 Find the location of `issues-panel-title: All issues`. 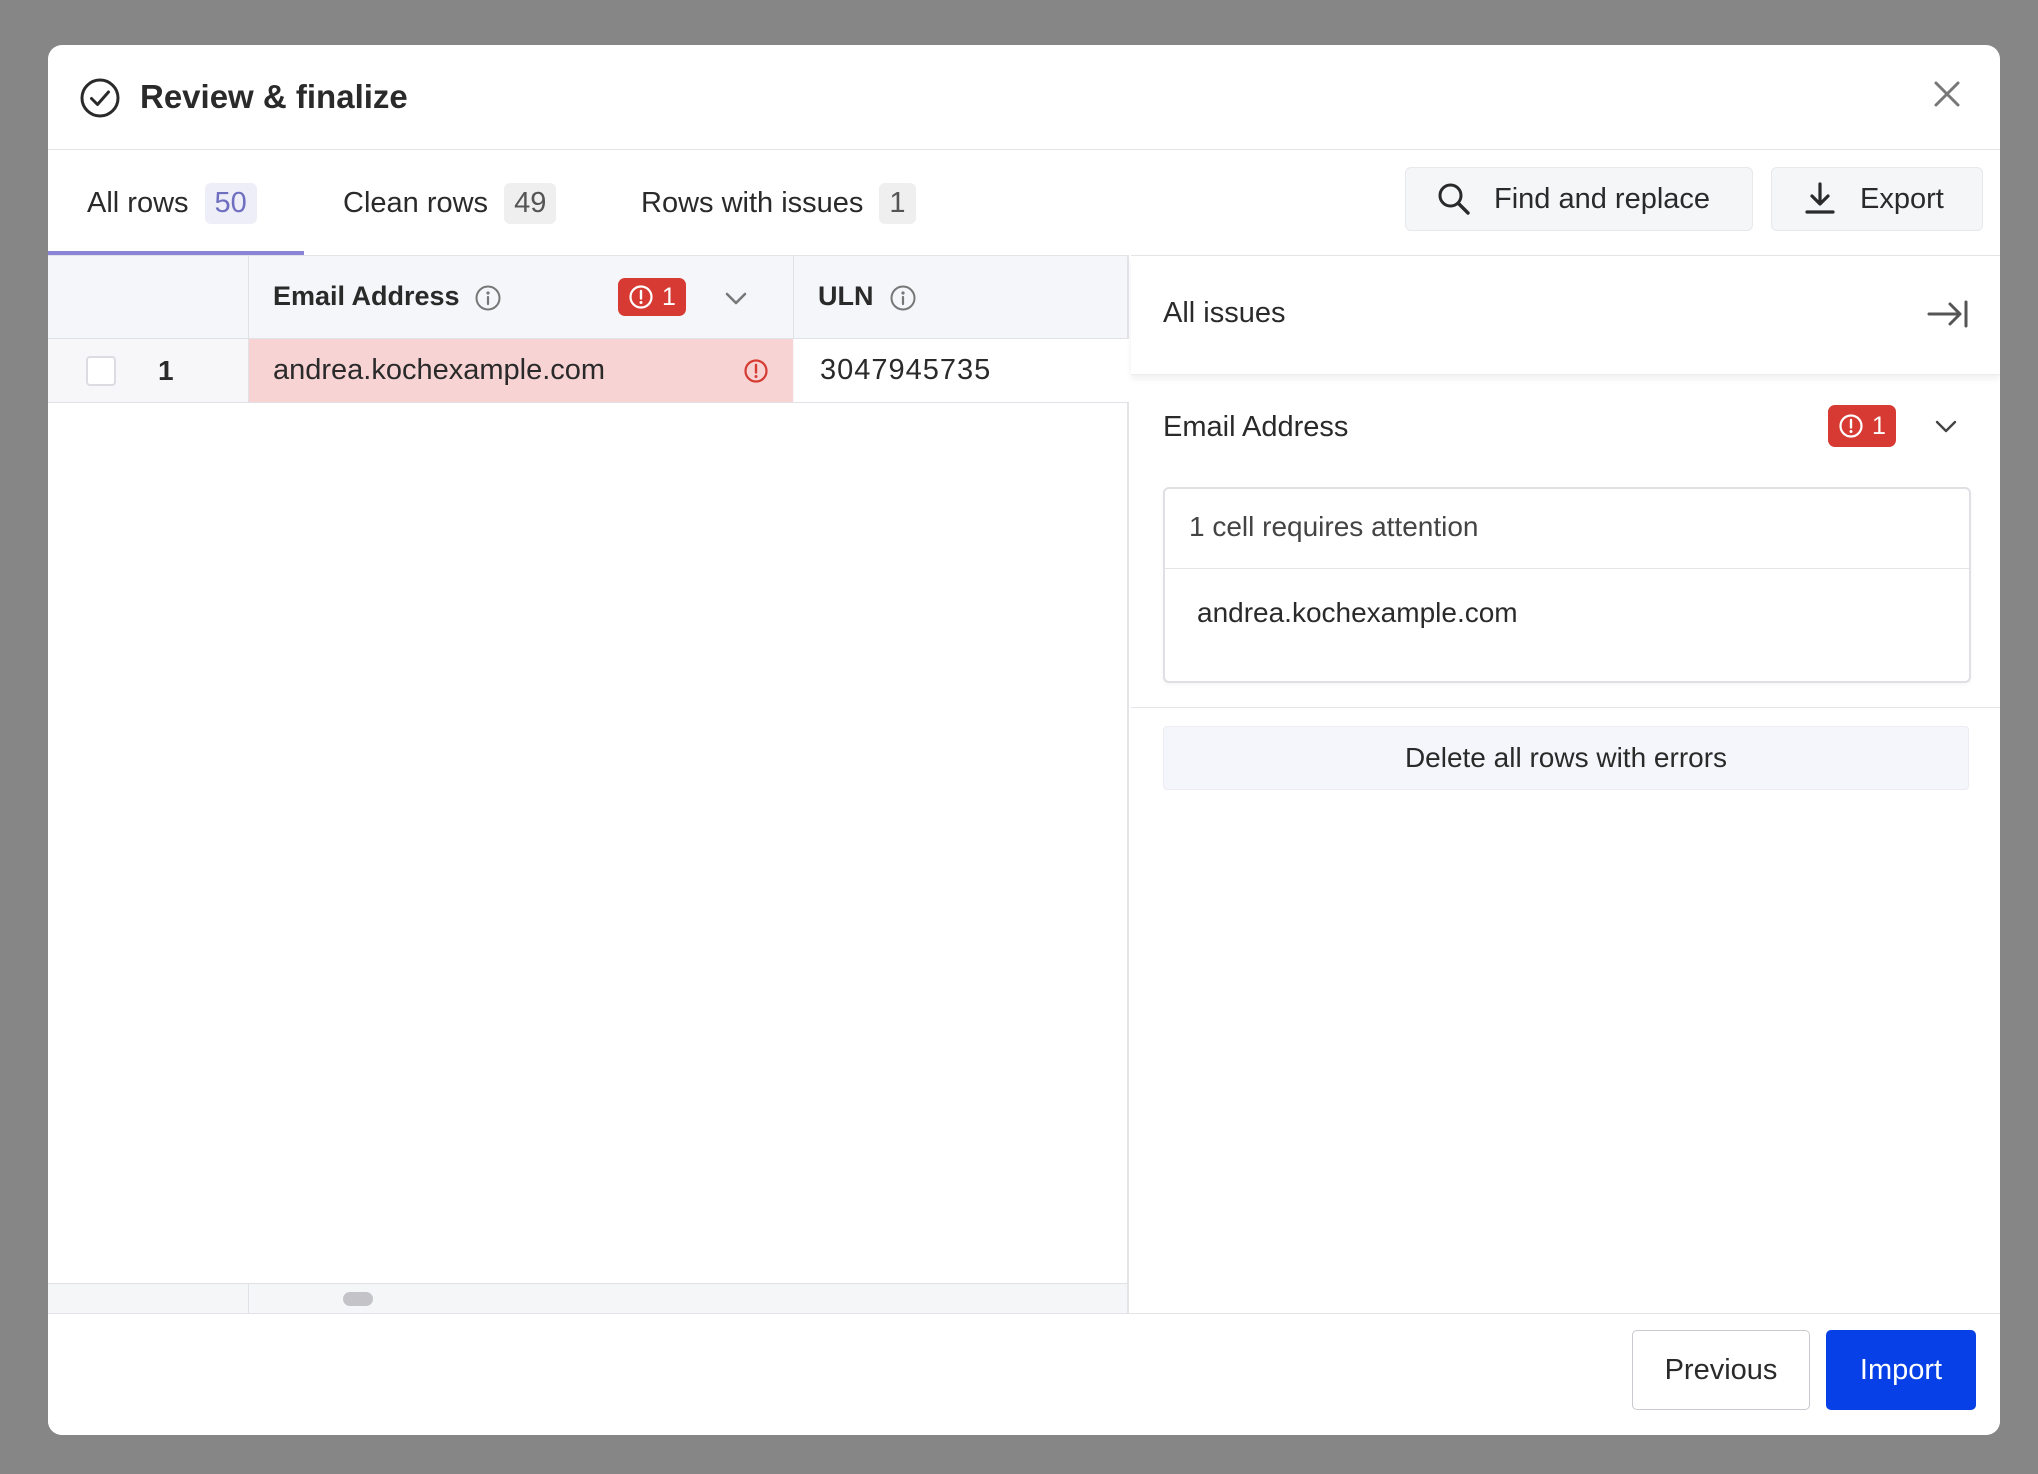

issues-panel-title: All issues is located at coordinates (1224, 313).